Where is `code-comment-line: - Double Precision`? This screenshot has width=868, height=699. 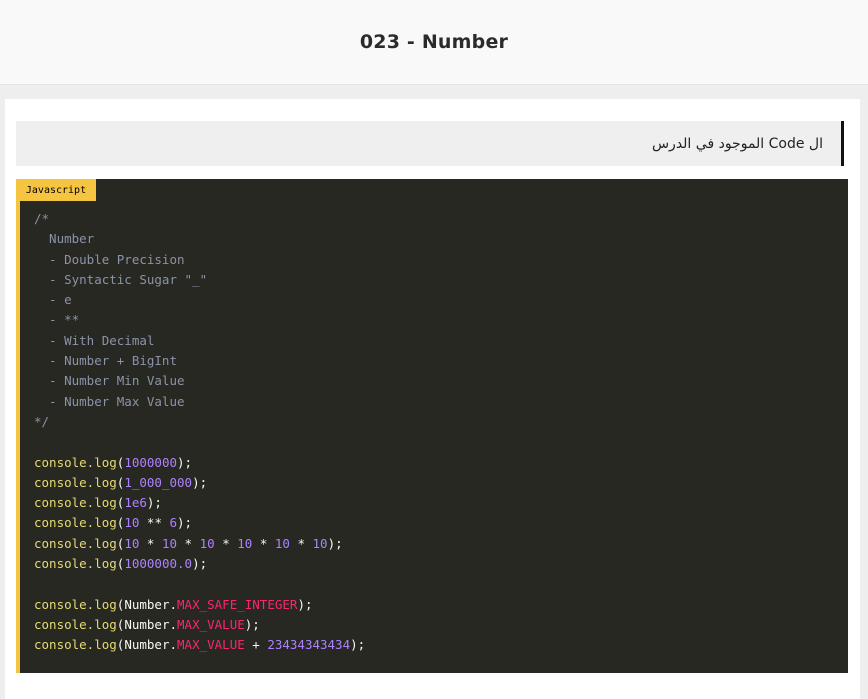 code-comment-line: - Double Precision is located at coordinates (109, 259).